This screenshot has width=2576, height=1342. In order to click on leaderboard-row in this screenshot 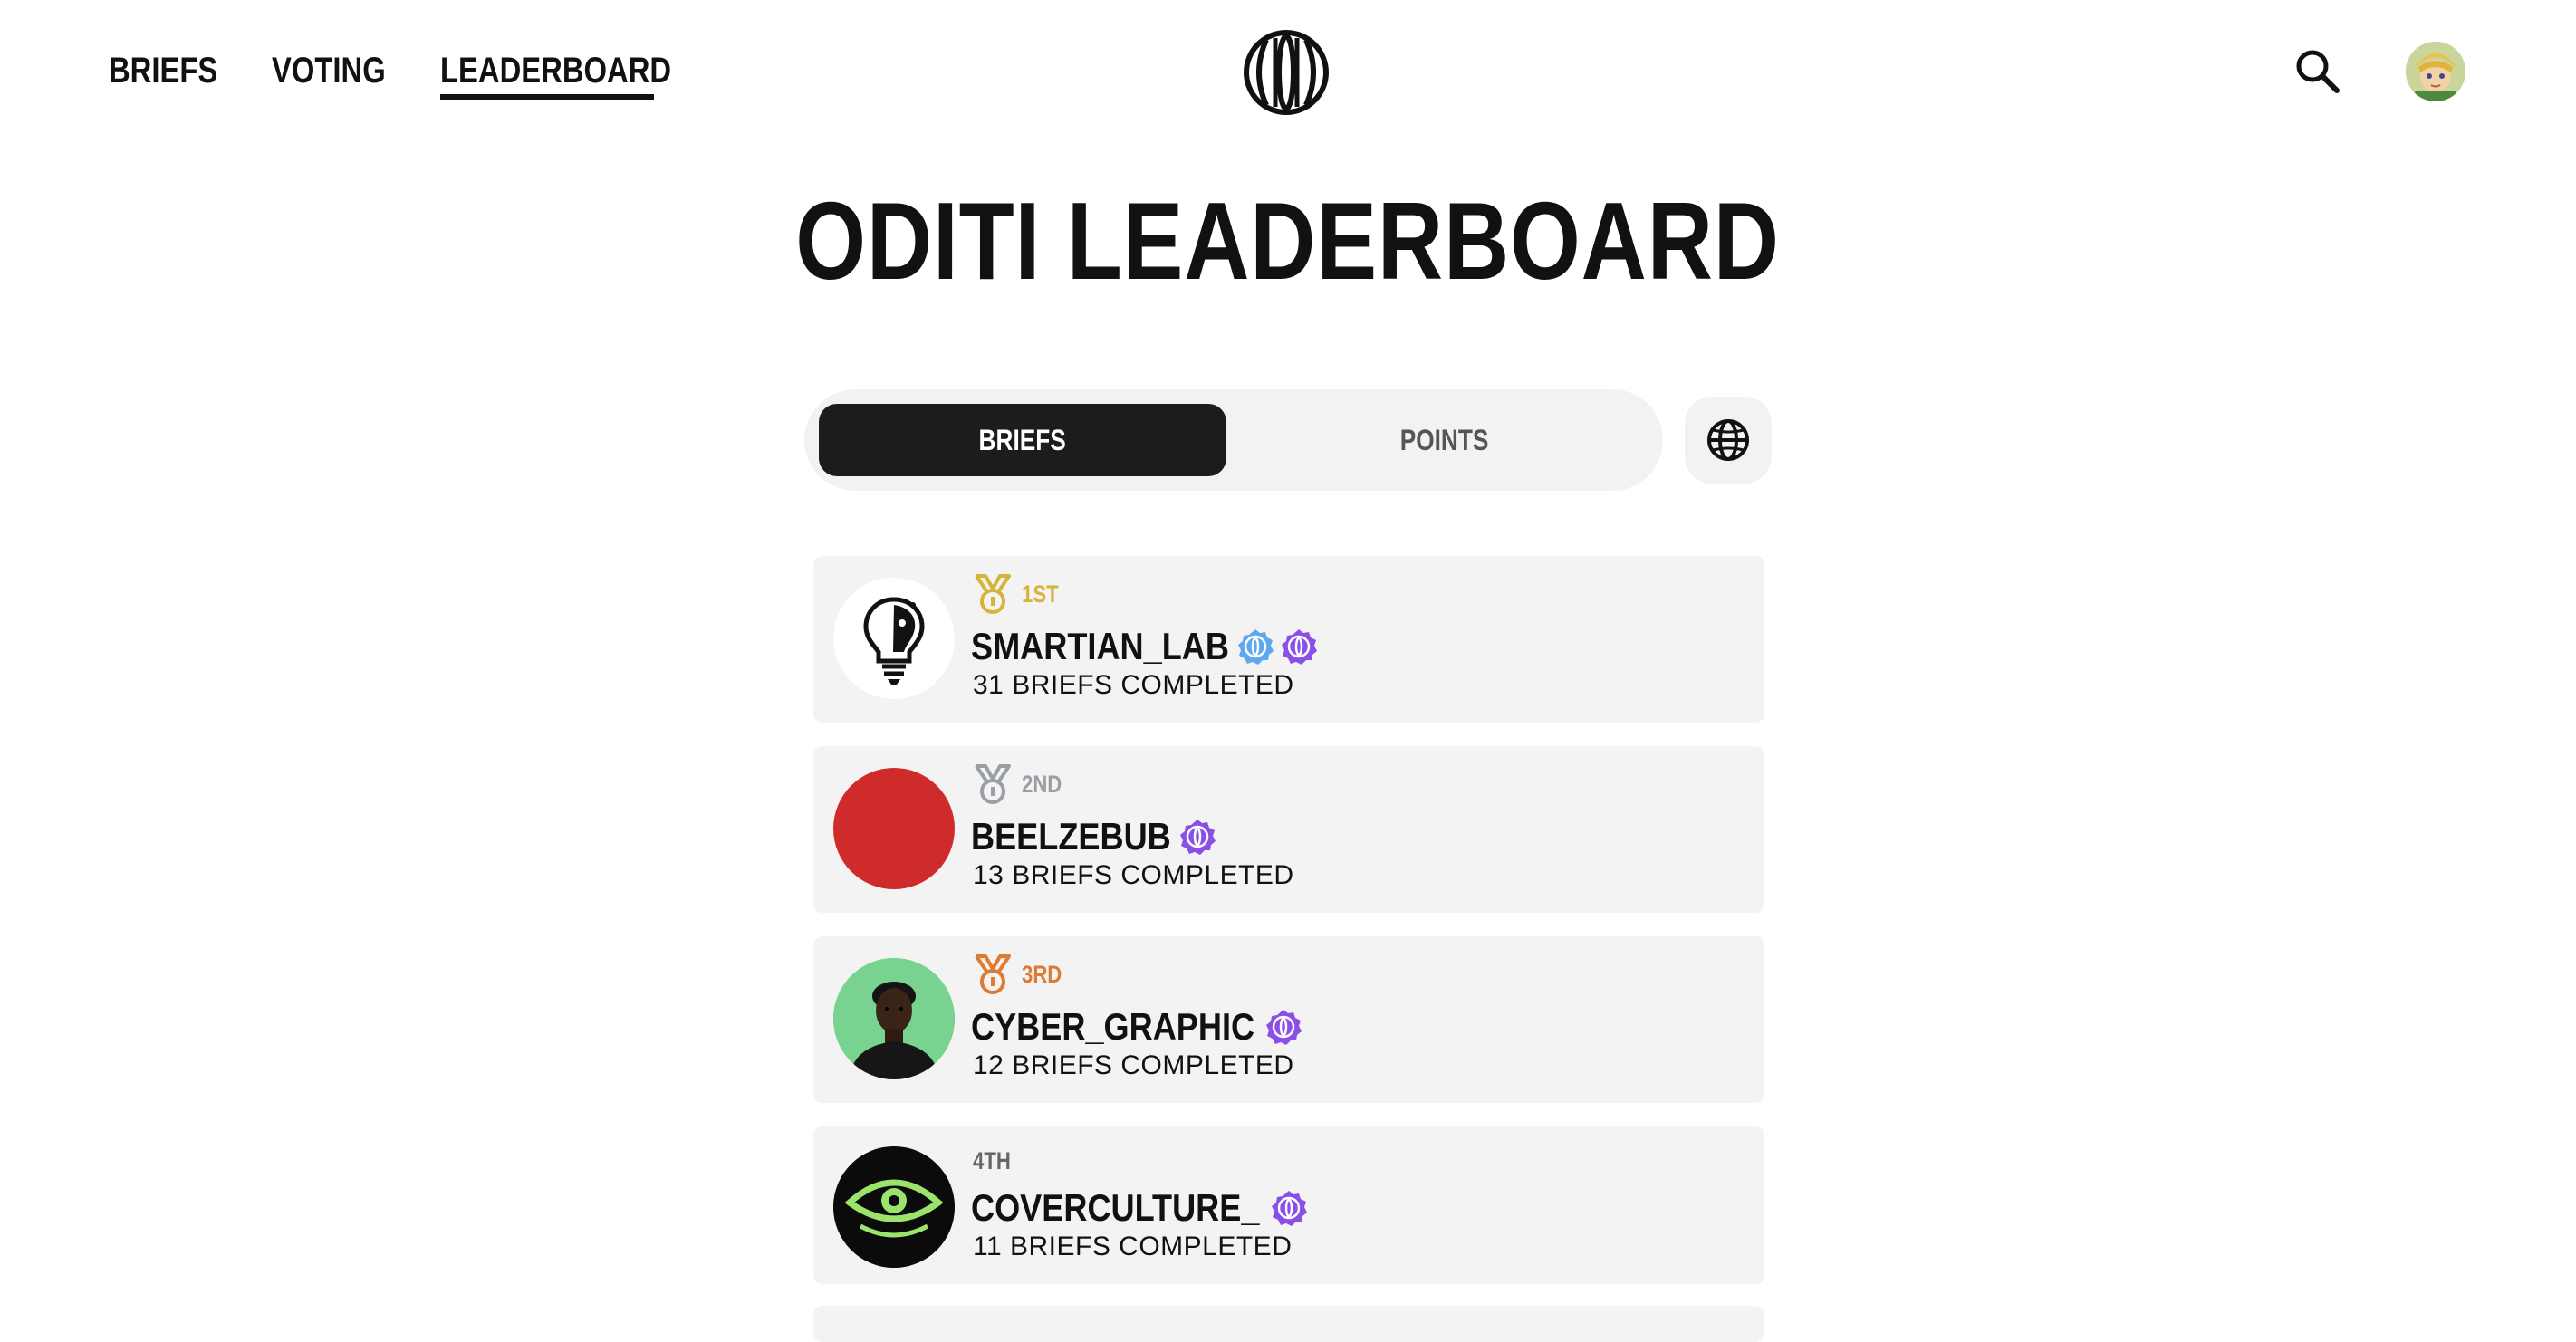, I will do `click(1288, 1324)`.